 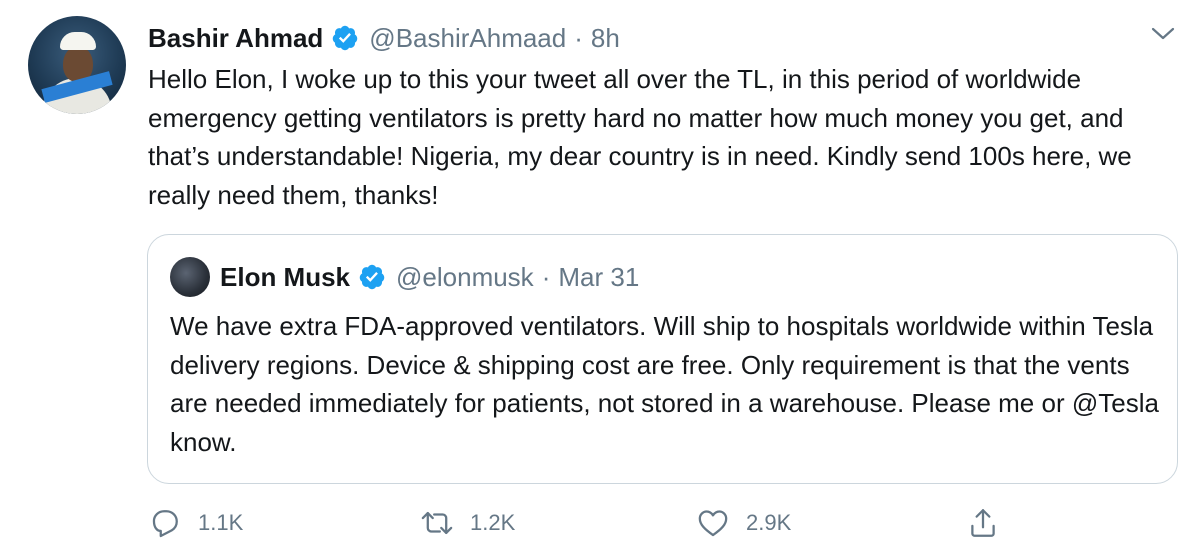 I want to click on tweet-header: Bashir Ahmad @BashirAhmaad · 8h, so click(x=384, y=38).